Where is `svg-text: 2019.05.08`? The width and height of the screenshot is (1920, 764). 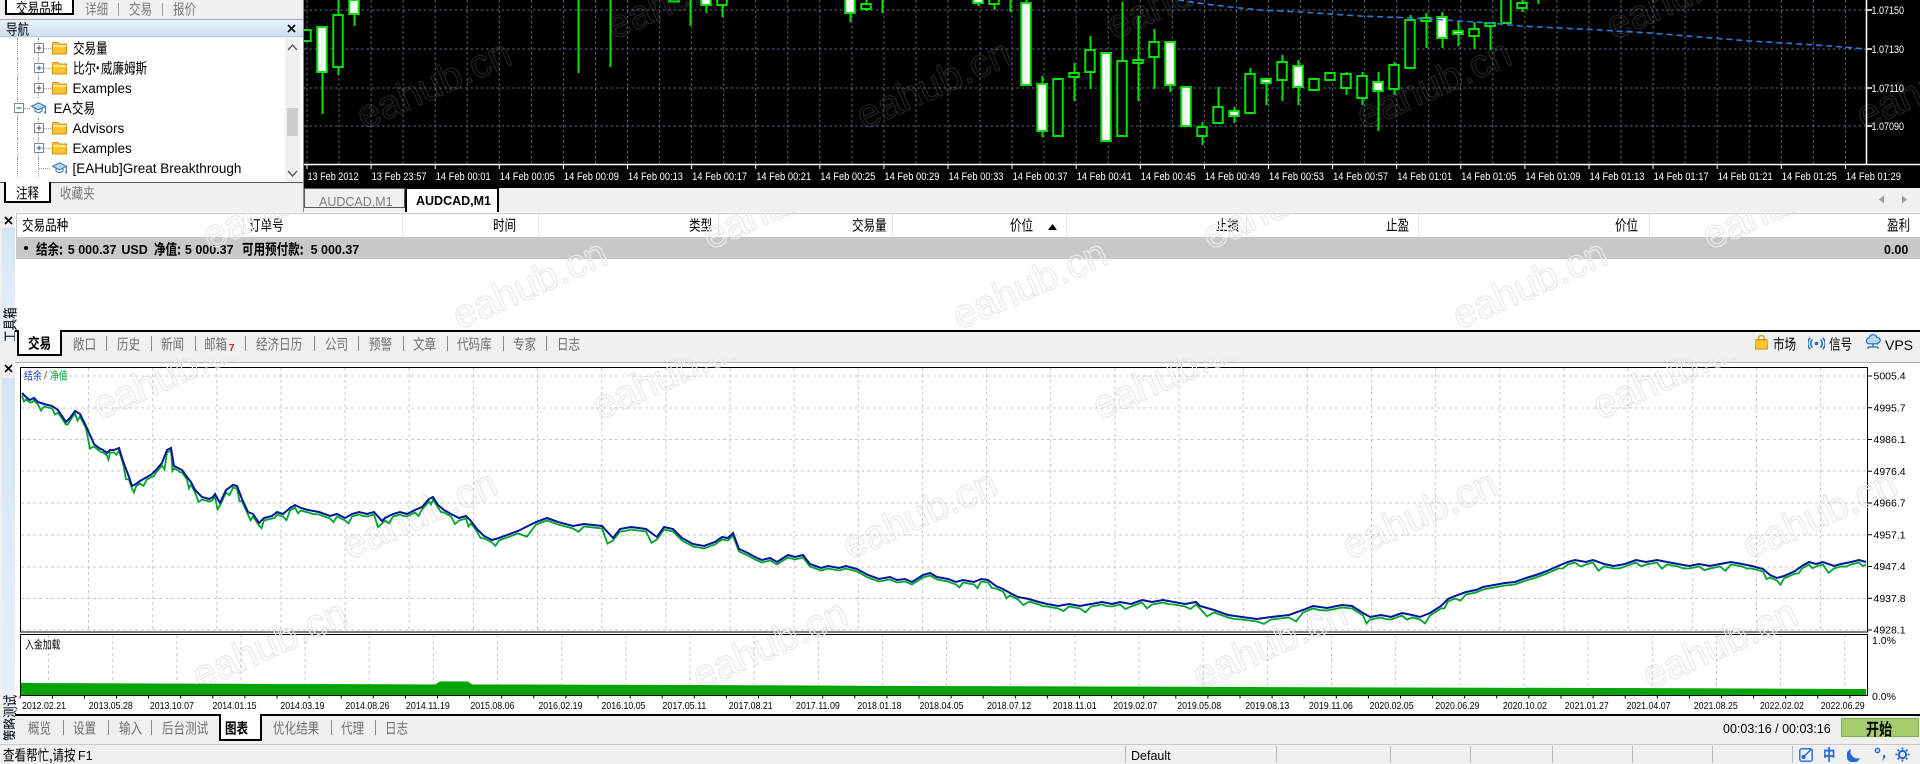 svg-text: 2019.05.08 is located at coordinates (1199, 706).